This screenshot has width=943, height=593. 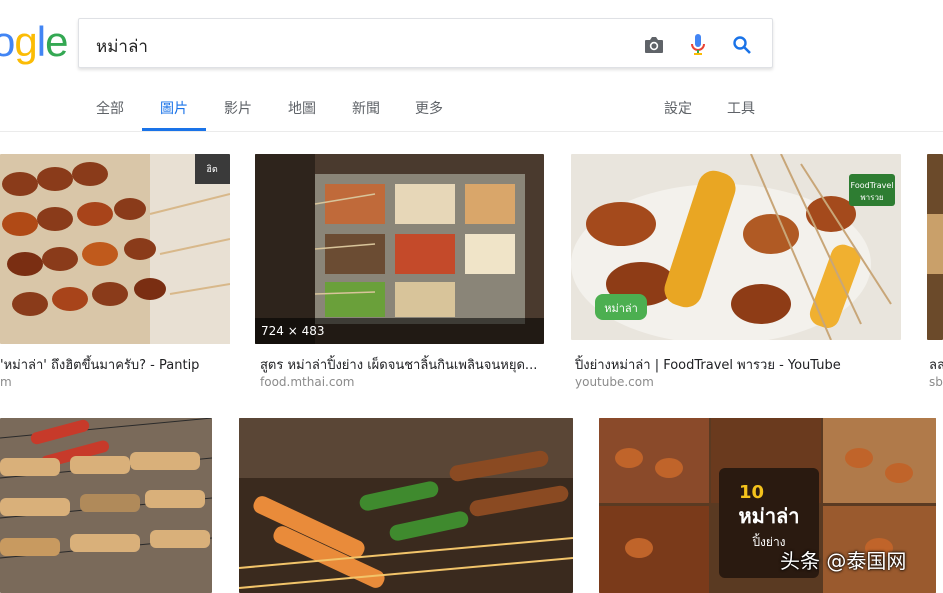 I want to click on tab-all: 全部, so click(x=110, y=108).